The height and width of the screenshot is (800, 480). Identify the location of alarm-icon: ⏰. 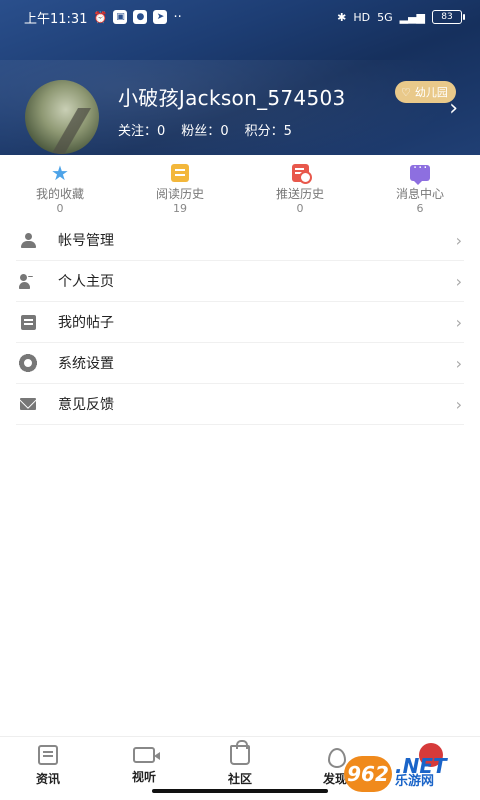
(100, 17).